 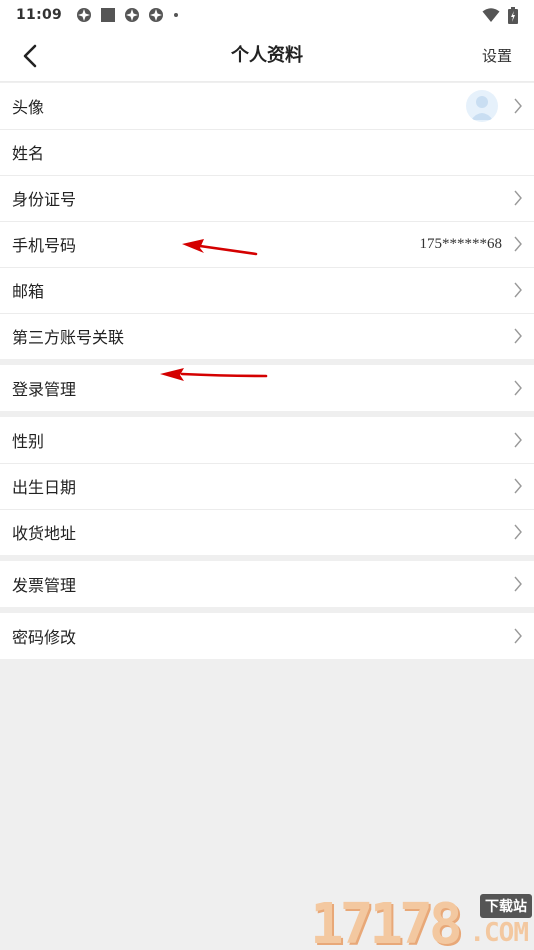 I want to click on third-party-account-row: 第三方账号关联, so click(x=267, y=336).